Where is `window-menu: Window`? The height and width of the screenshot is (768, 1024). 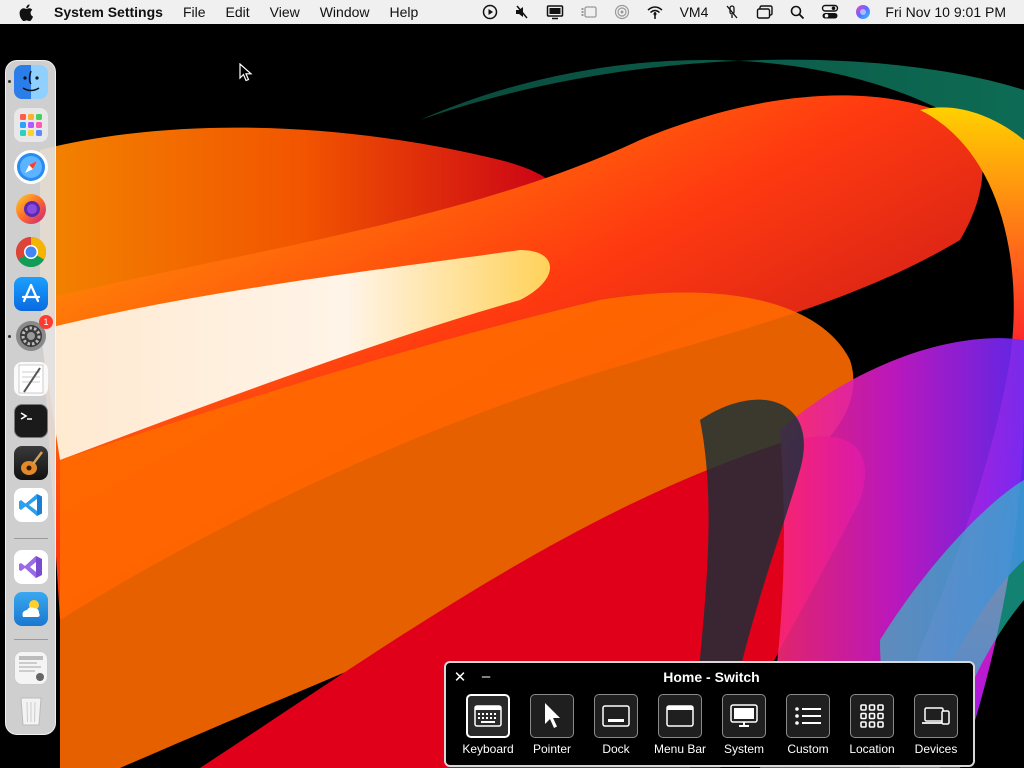 window-menu: Window is located at coordinates (345, 12).